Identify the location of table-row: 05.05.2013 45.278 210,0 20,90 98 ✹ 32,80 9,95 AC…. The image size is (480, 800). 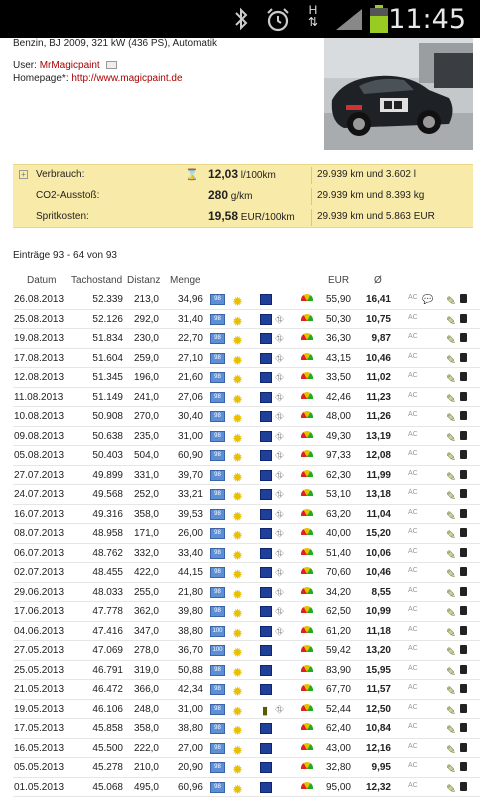
(246, 768).